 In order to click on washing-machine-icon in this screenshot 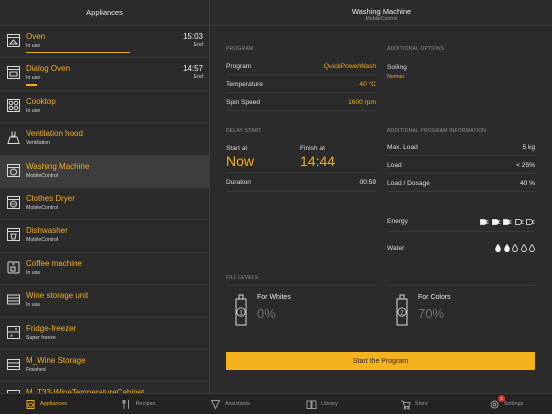, I will do `click(13, 170)`.